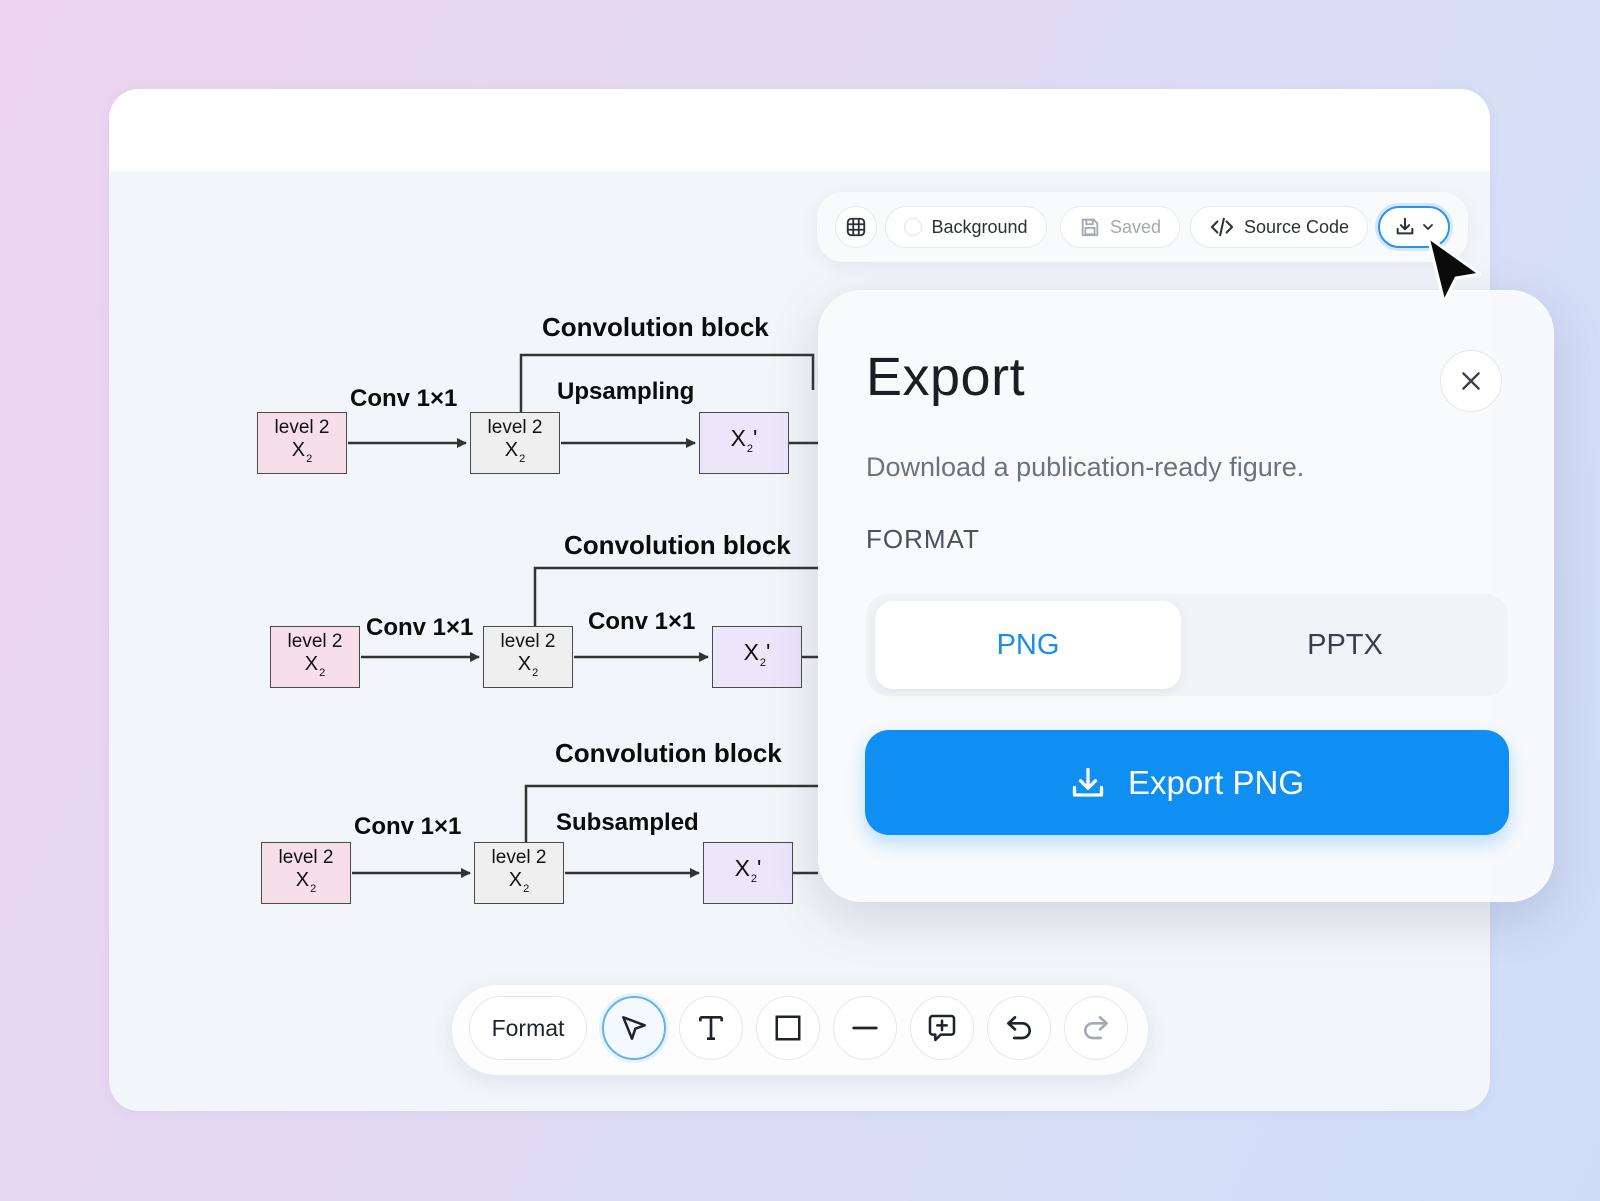  I want to click on row2-input-box: level 2 X2, so click(315, 657).